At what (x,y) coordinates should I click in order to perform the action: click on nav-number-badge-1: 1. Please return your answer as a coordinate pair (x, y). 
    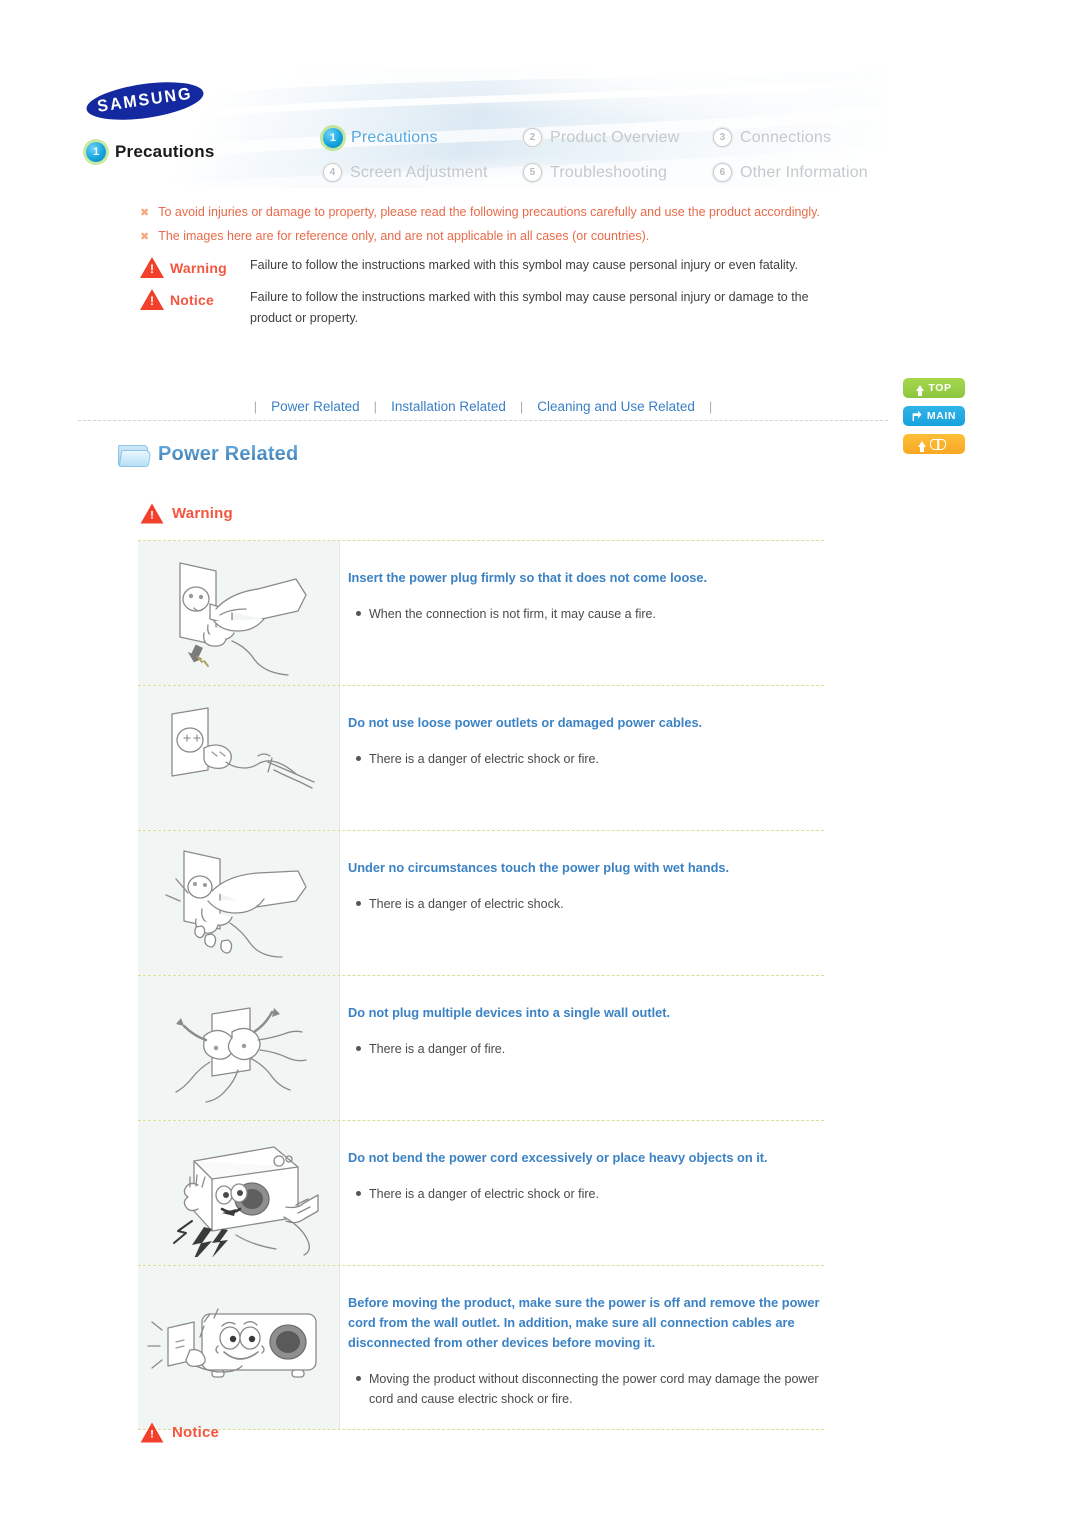
    Looking at the image, I should click on (333, 137).